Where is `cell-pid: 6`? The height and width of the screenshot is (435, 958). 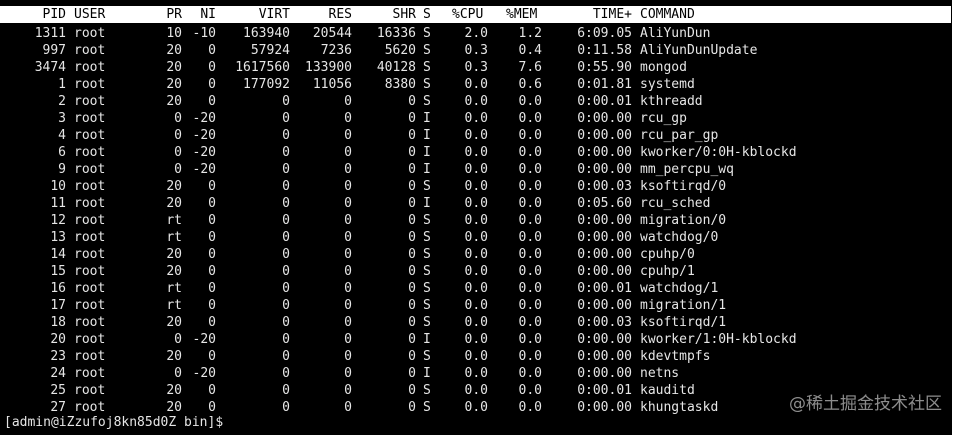
cell-pid: 6 is located at coordinates (62, 152).